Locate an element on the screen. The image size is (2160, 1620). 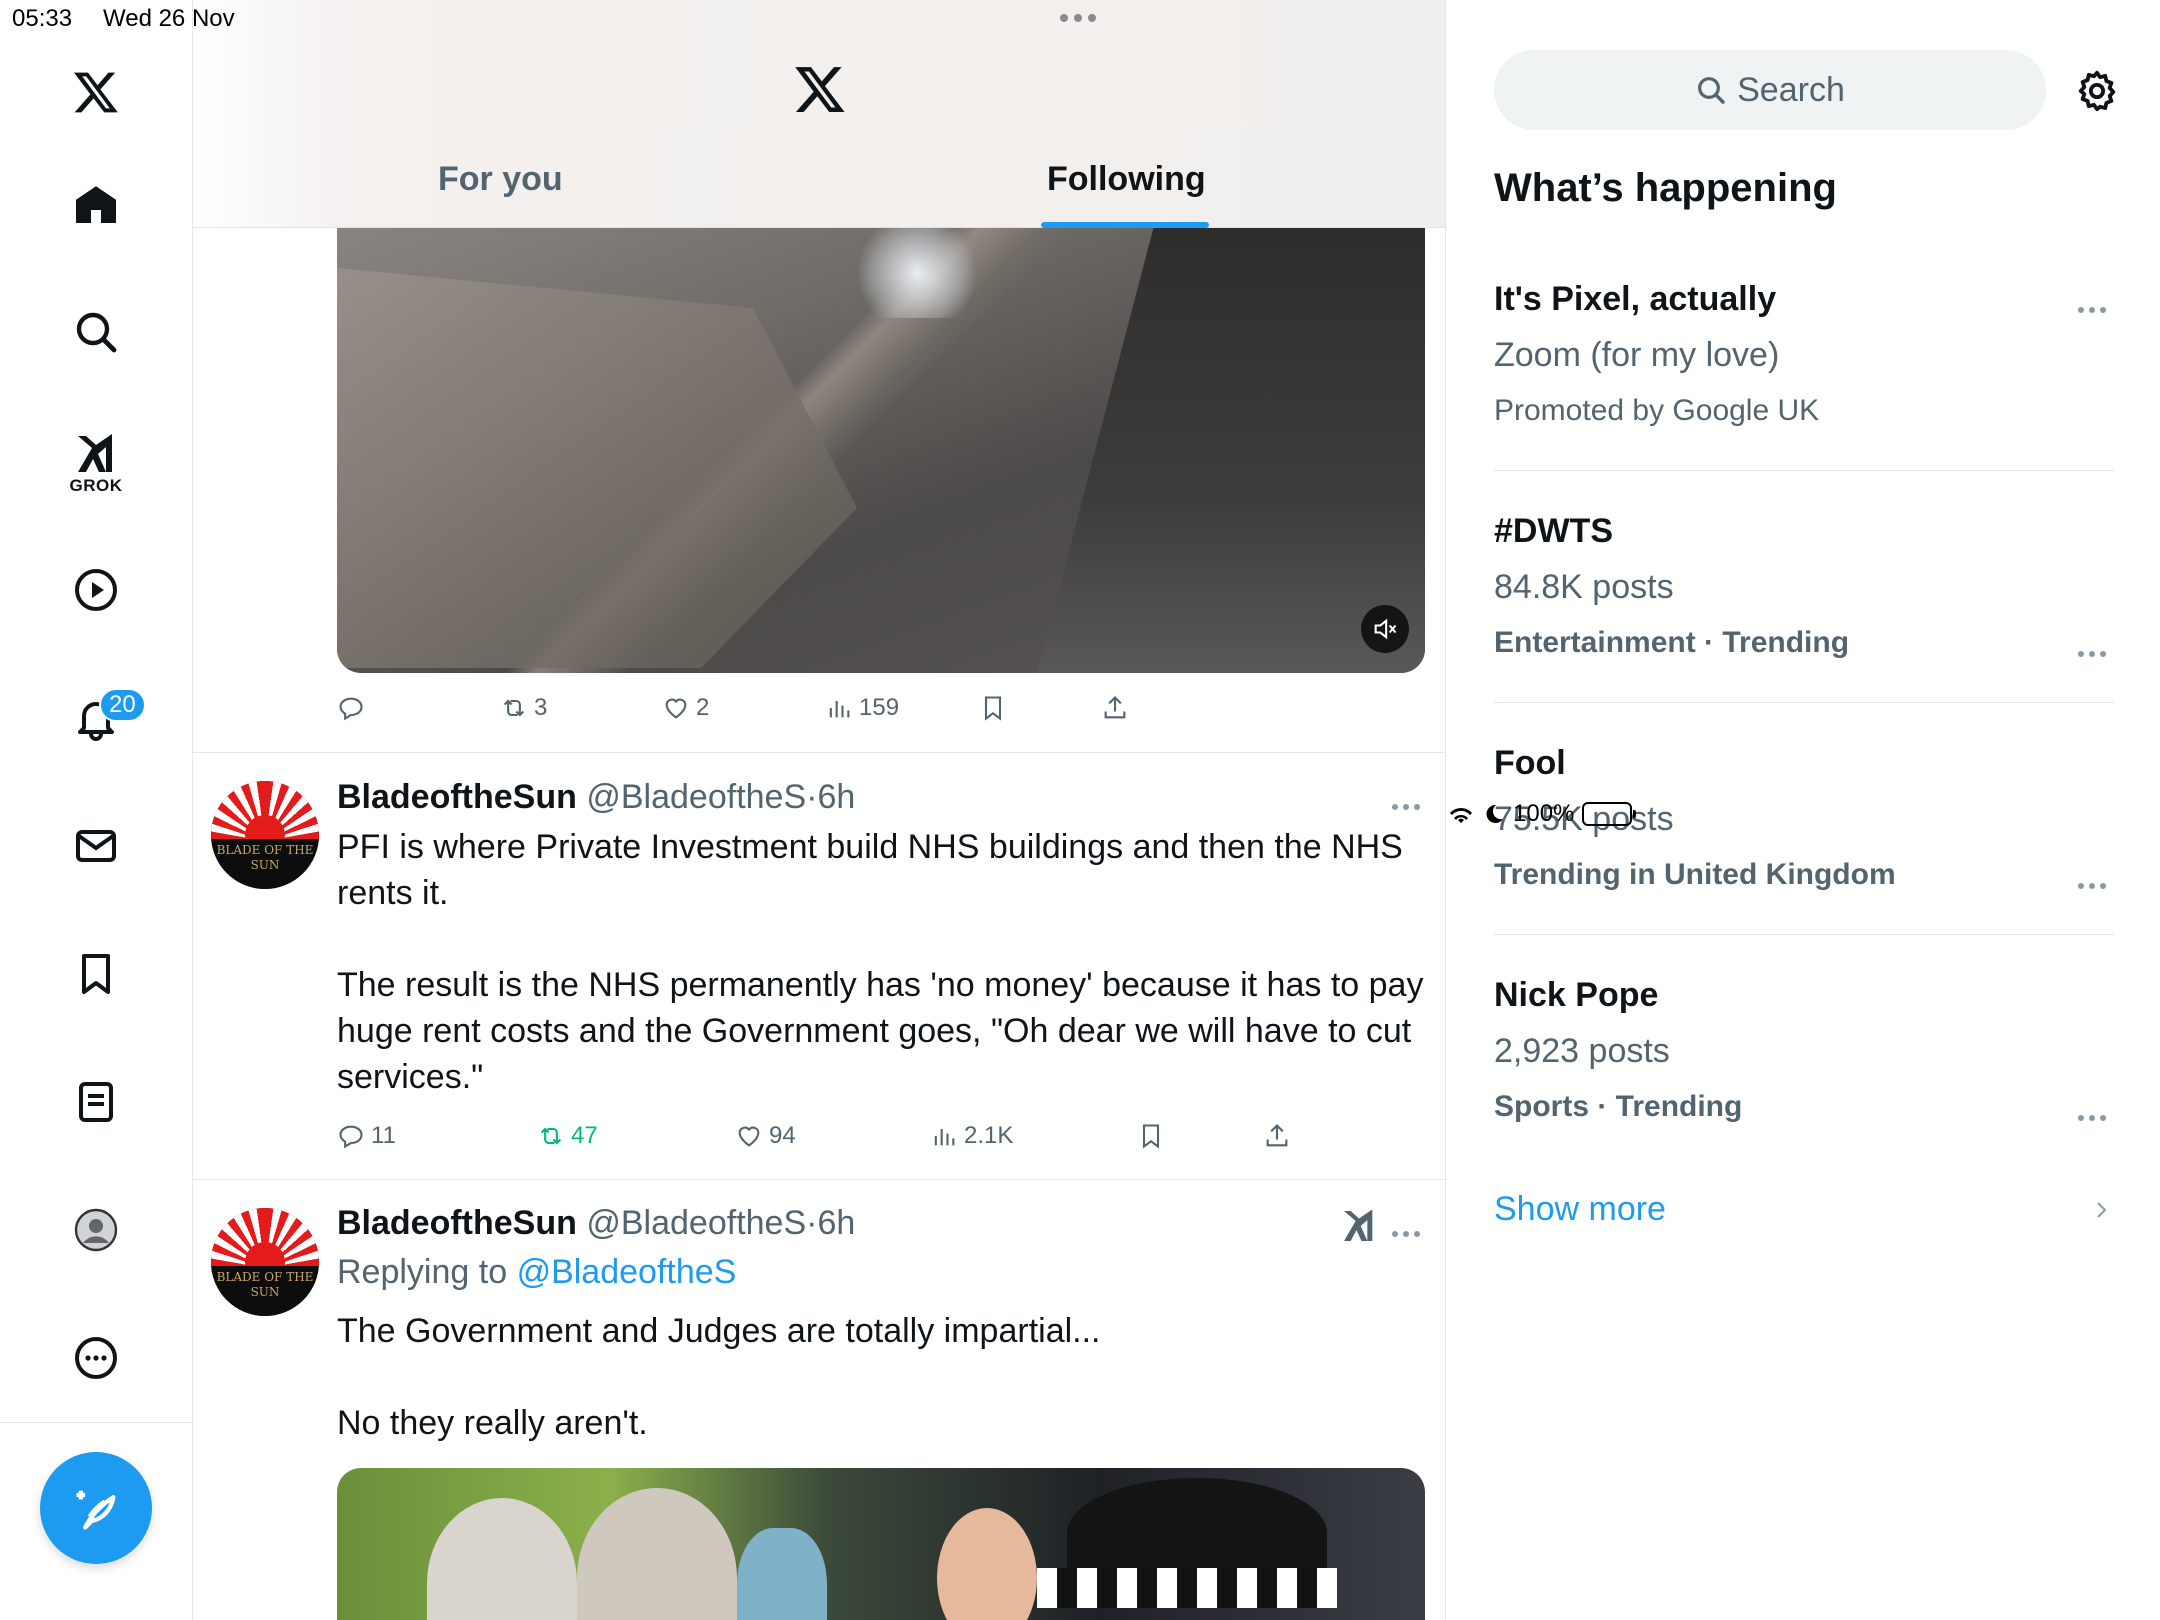
messages-mail-icon is located at coordinates (96, 846).